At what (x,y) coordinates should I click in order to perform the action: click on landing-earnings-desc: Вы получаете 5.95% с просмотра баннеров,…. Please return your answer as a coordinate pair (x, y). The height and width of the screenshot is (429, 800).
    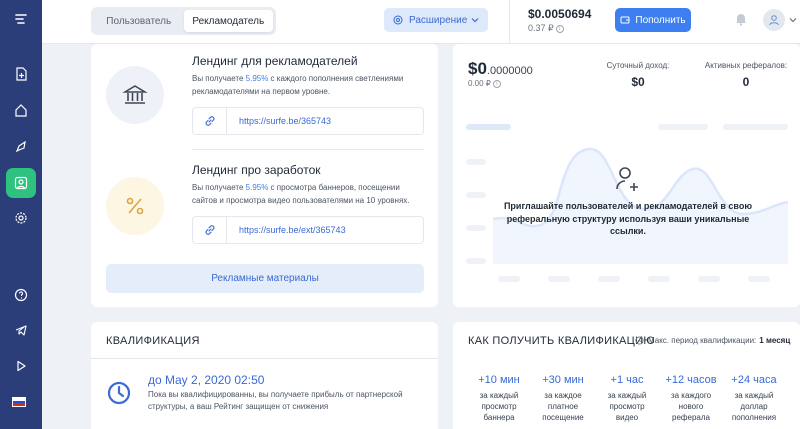
    Looking at the image, I should click on (301, 194).